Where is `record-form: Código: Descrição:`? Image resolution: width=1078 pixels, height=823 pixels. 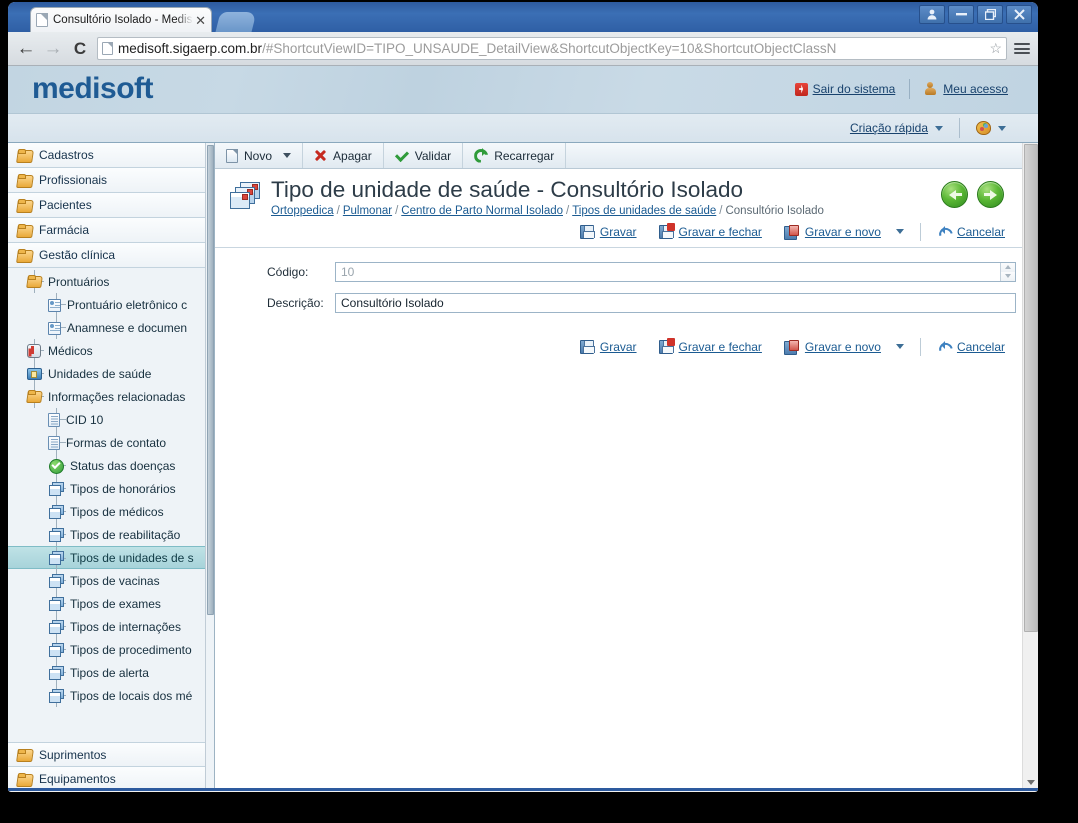
record-form: Código: Descrição: is located at coordinates (626, 280).